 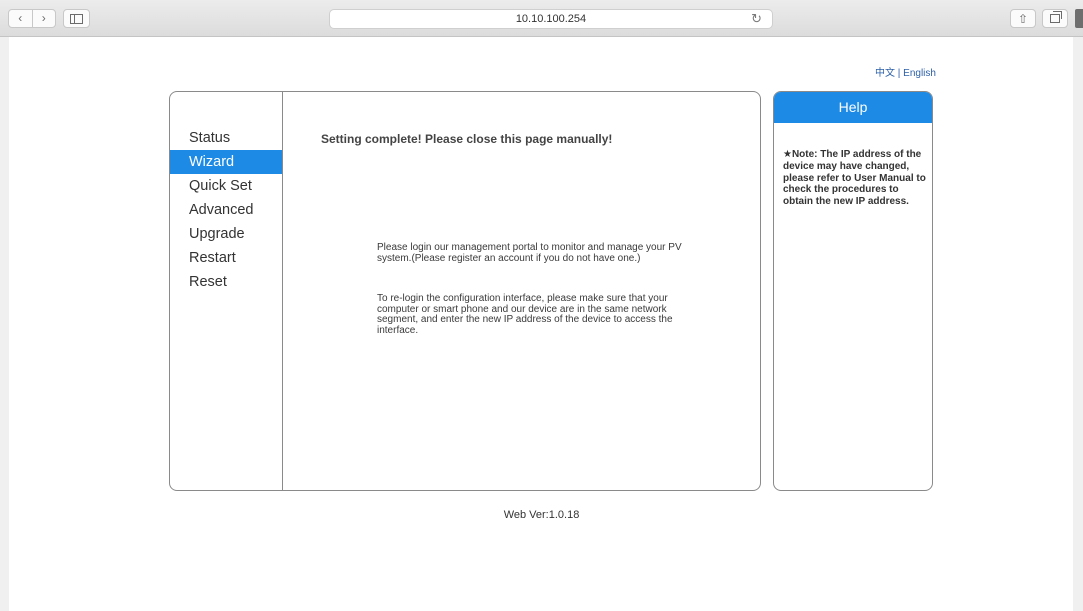 What do you see at coordinates (226, 258) in the screenshot?
I see `menu-item-restart: Restart` at bounding box center [226, 258].